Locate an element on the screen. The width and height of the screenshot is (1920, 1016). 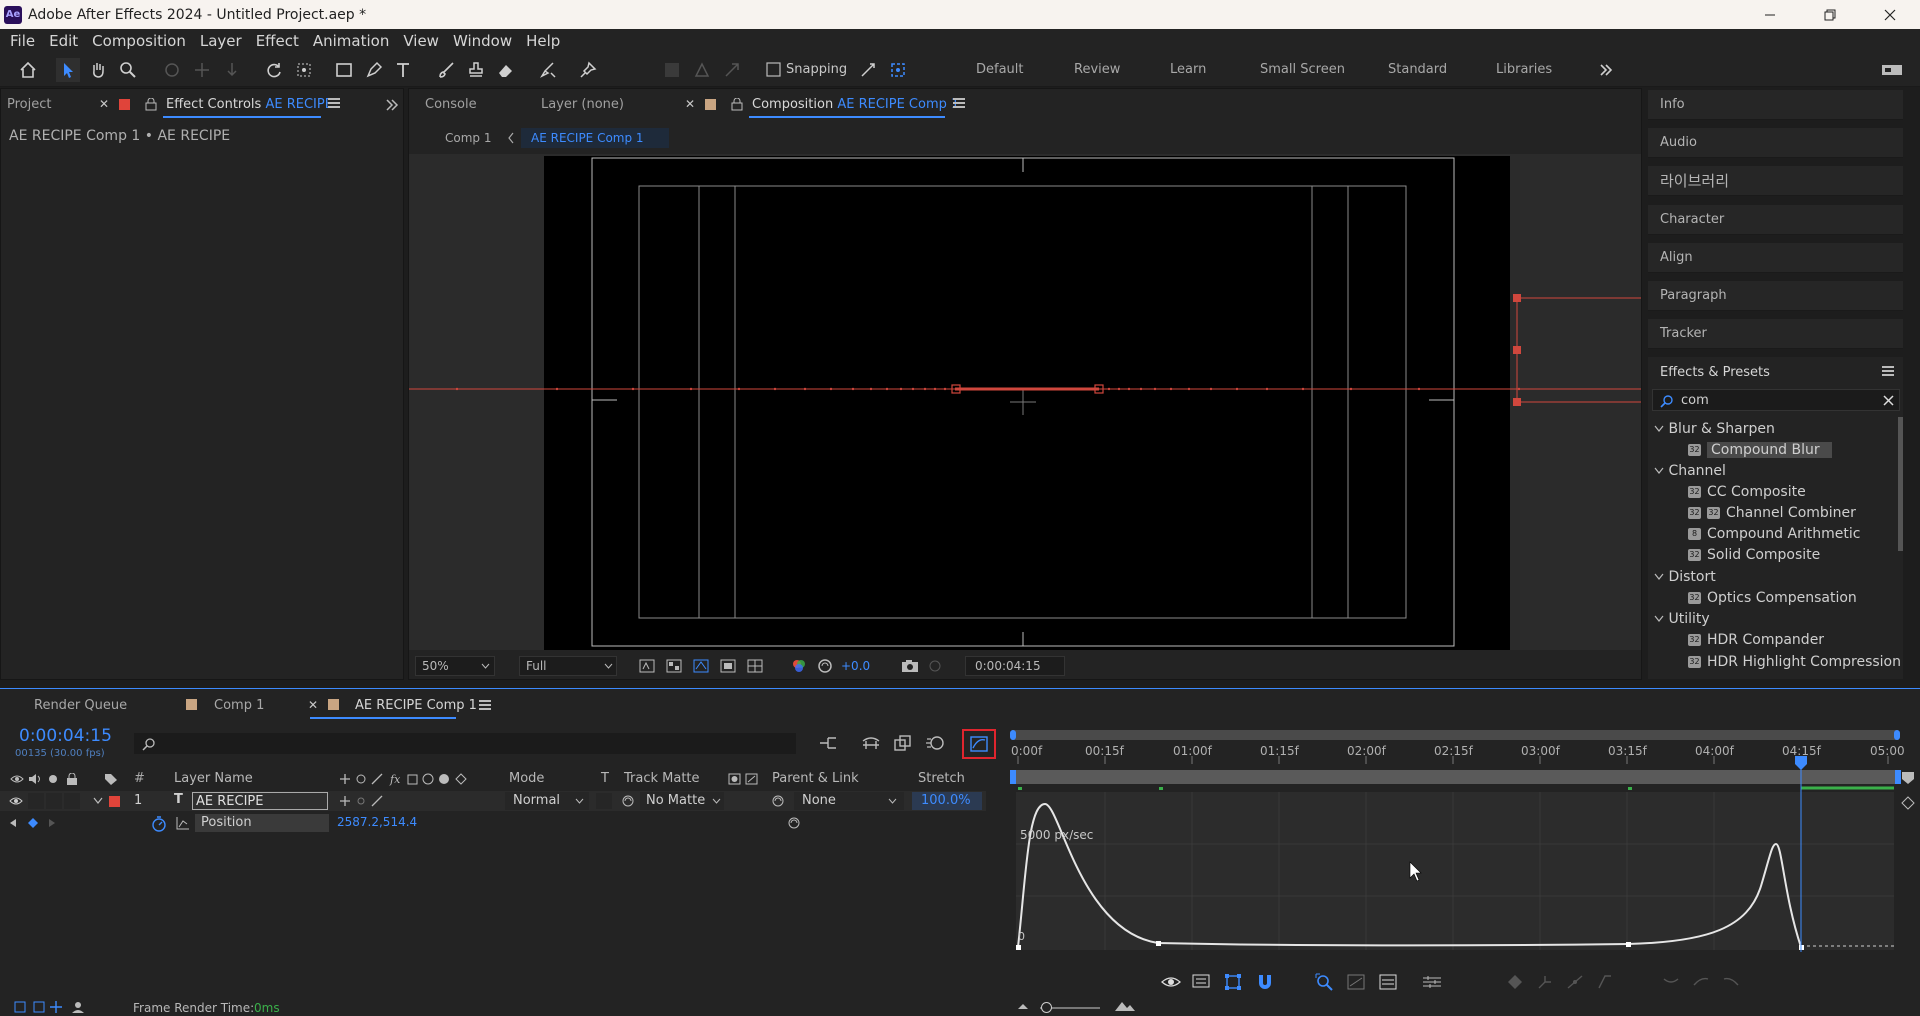
pan-camera-tool is located at coordinates (202, 70).